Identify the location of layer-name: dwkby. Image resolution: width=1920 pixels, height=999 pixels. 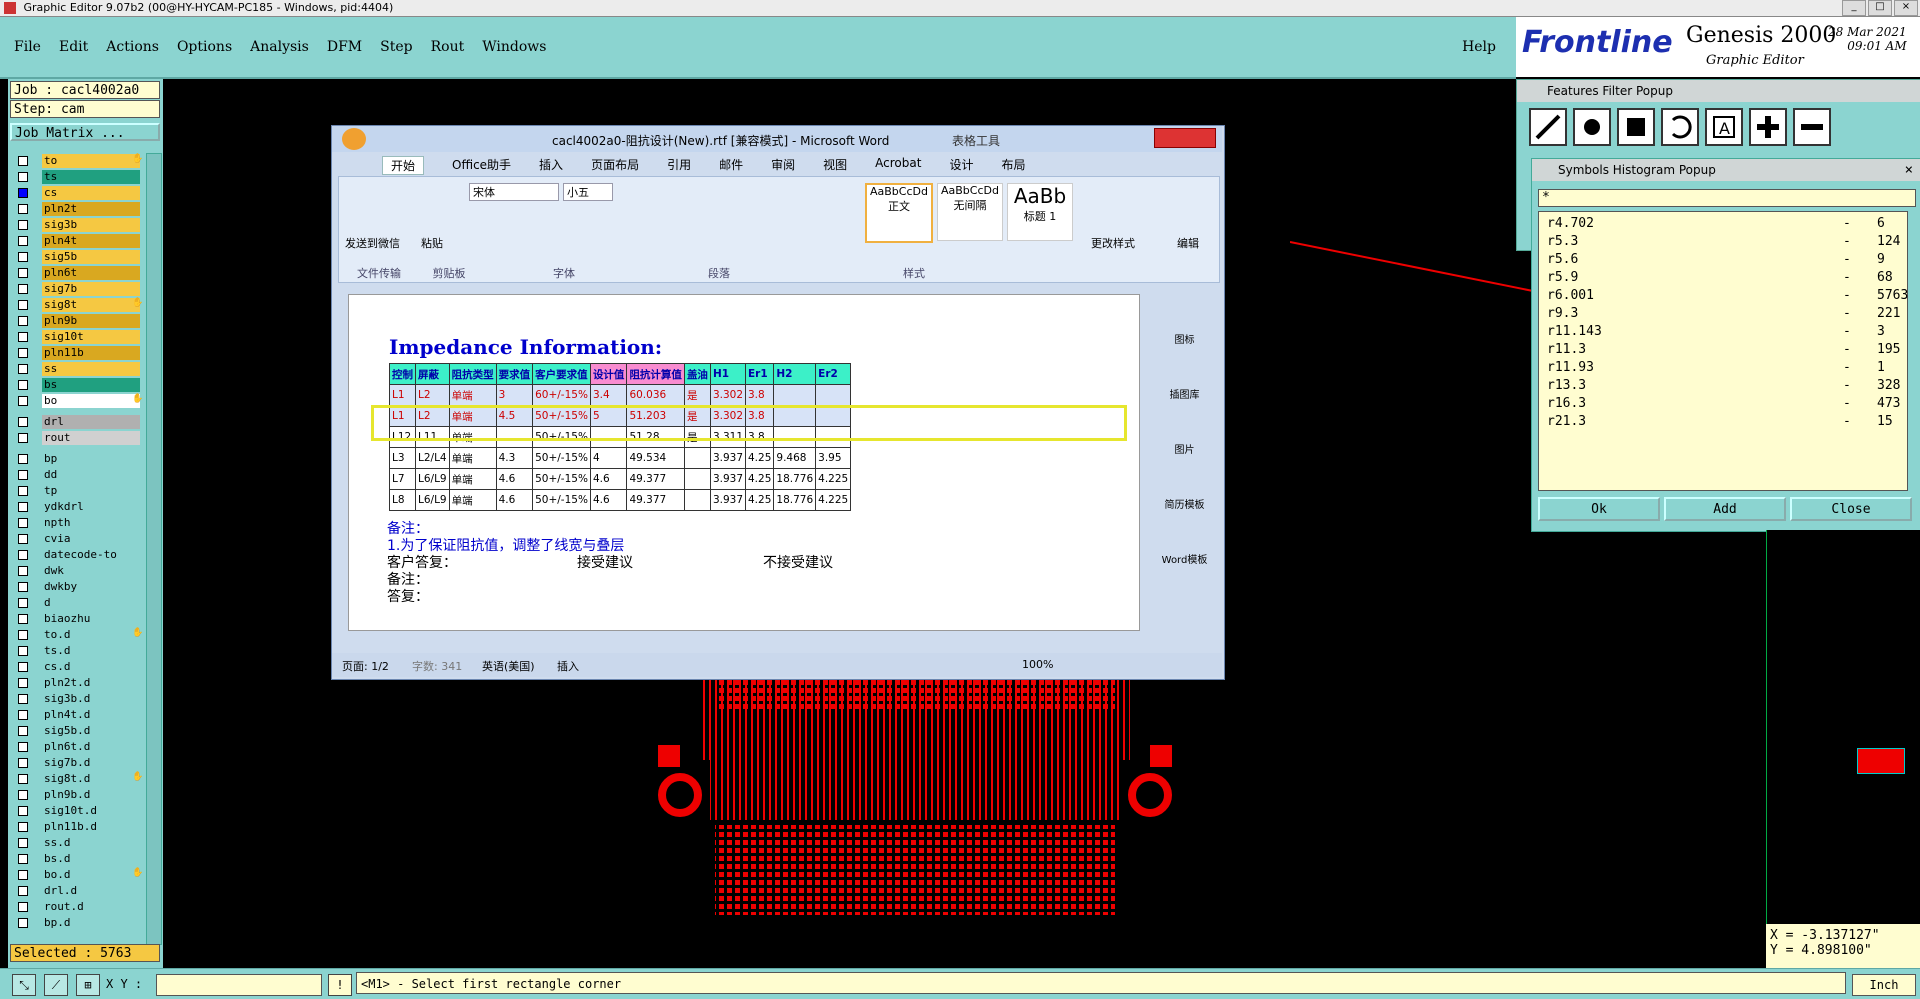
(91, 587).